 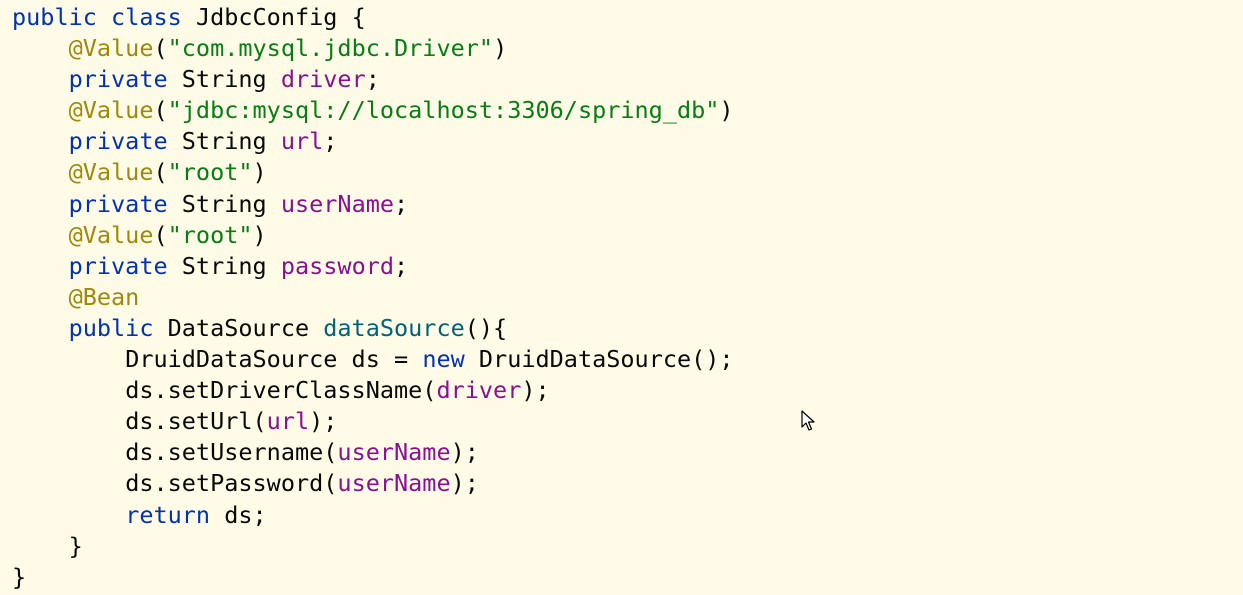 What do you see at coordinates (373, 421) in the screenshot?
I see `code-line: ds.setUrl(url);` at bounding box center [373, 421].